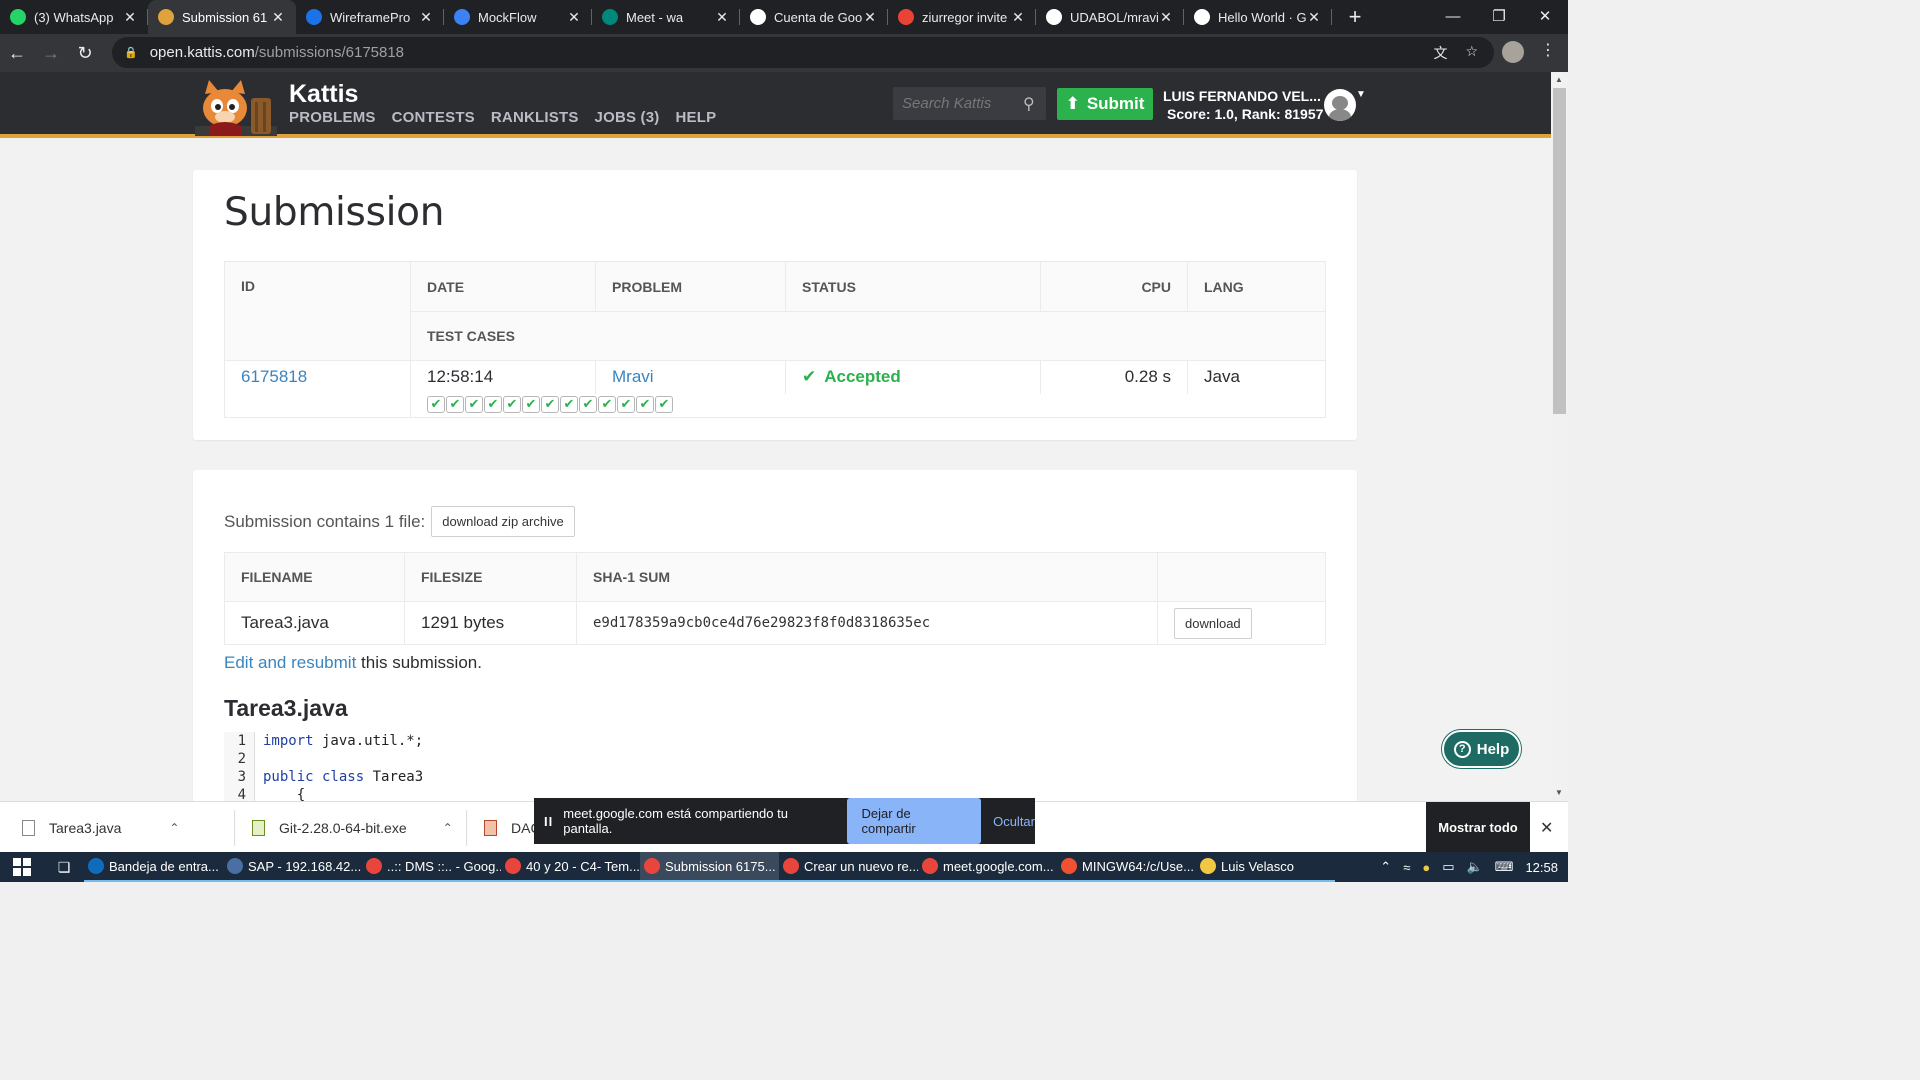  I want to click on kattis-logo-icon, so click(236, 108).